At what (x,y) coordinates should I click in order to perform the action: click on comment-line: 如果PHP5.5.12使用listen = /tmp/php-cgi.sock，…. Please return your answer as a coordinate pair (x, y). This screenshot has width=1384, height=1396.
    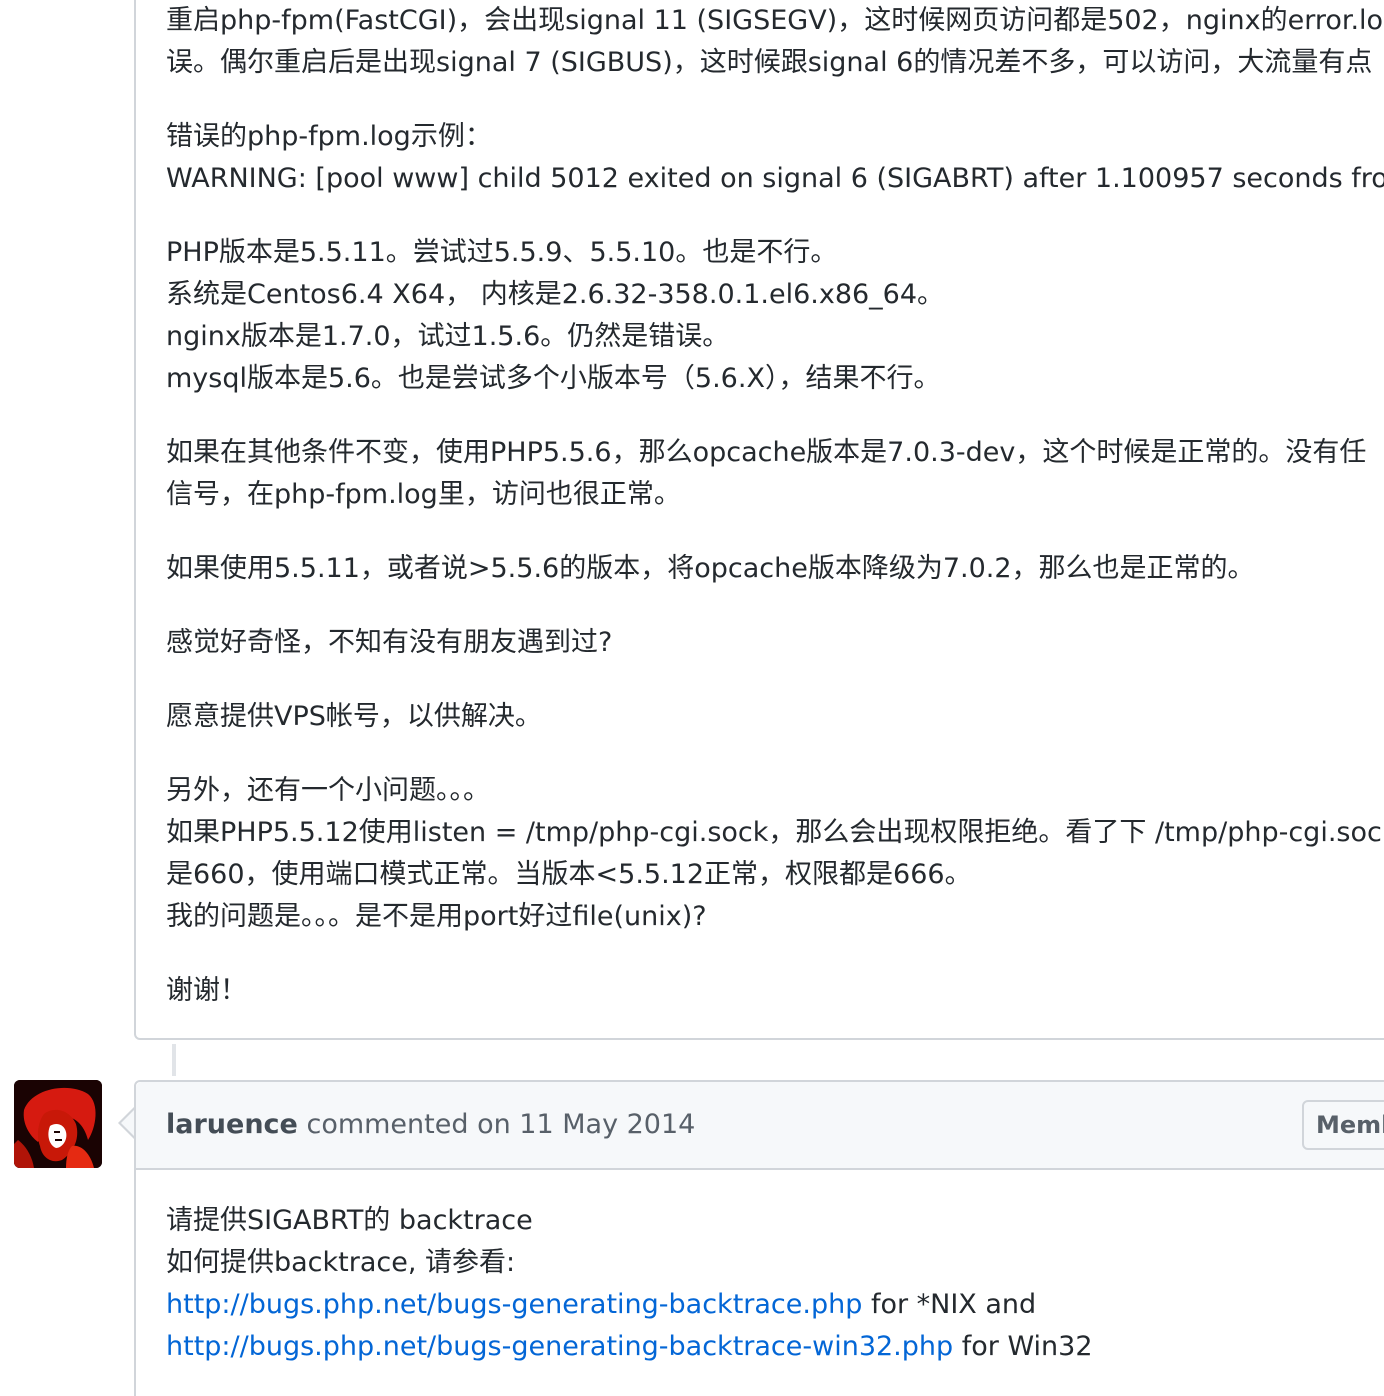
    Looking at the image, I should click on (774, 832).